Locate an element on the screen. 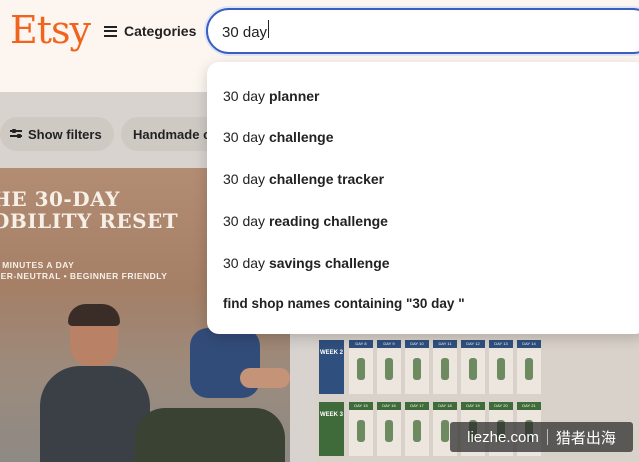  hamburger-icon is located at coordinates (110, 31).